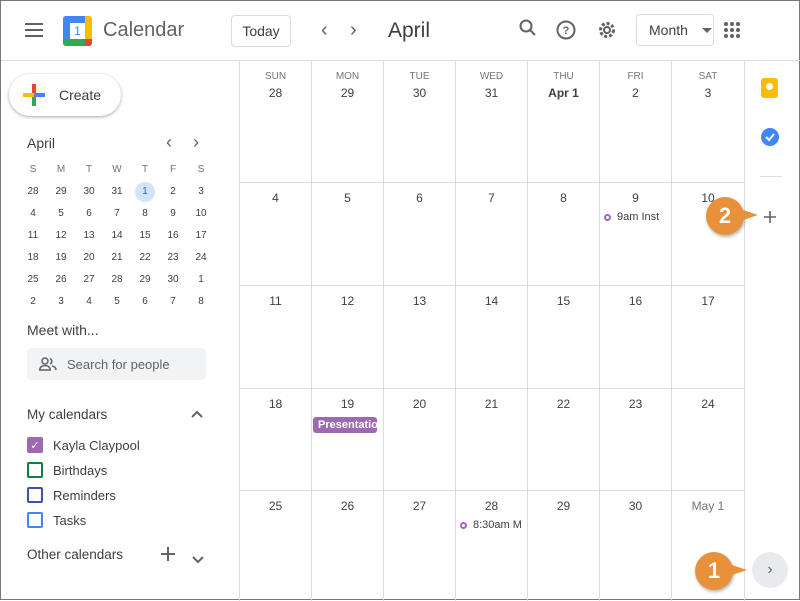  Describe the element at coordinates (276, 234) in the screenshot. I see `day-cell: 4` at that location.